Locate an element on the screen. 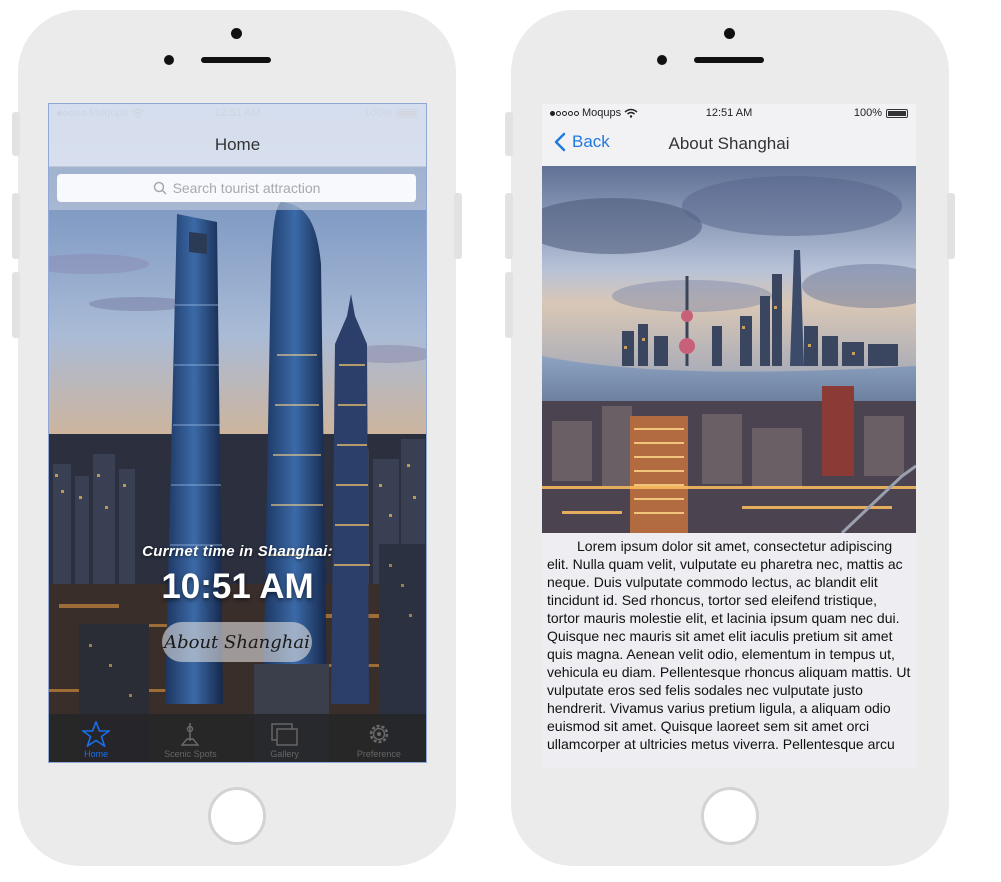 Image resolution: width=1001 pixels, height=882 pixels. battery-percent: 100% is located at coordinates (867, 113).